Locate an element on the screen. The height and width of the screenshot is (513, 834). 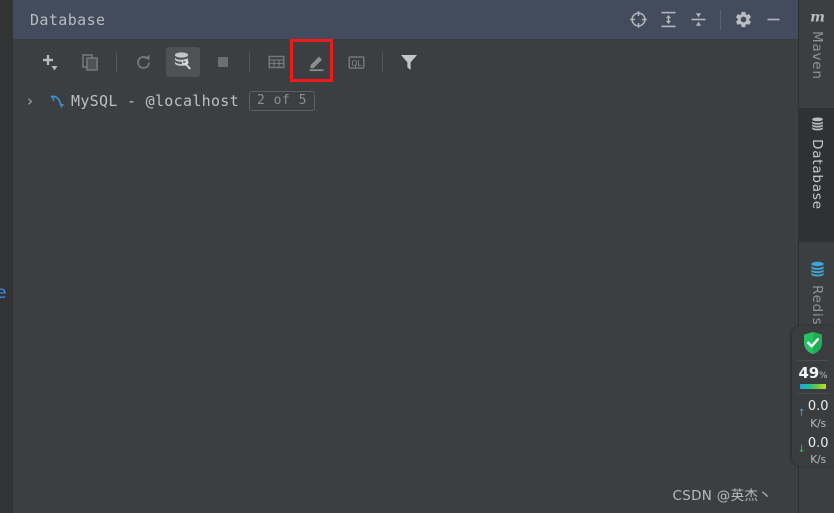
header-actions is located at coordinates (710, 20).